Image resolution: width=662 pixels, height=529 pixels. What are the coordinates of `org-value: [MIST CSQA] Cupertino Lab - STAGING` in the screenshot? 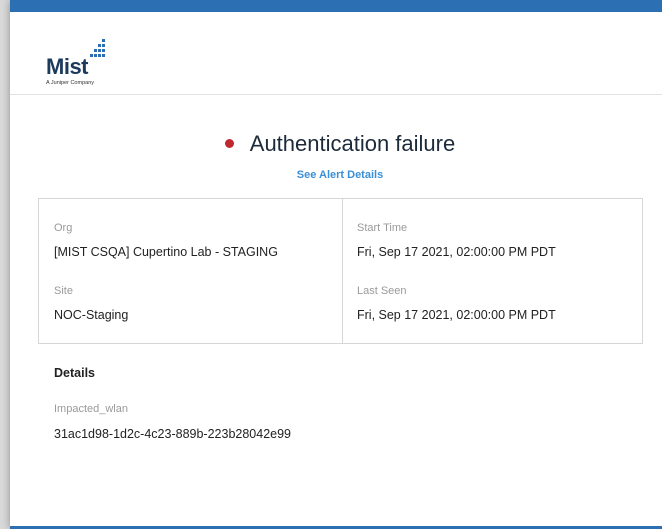 It's located at (166, 252).